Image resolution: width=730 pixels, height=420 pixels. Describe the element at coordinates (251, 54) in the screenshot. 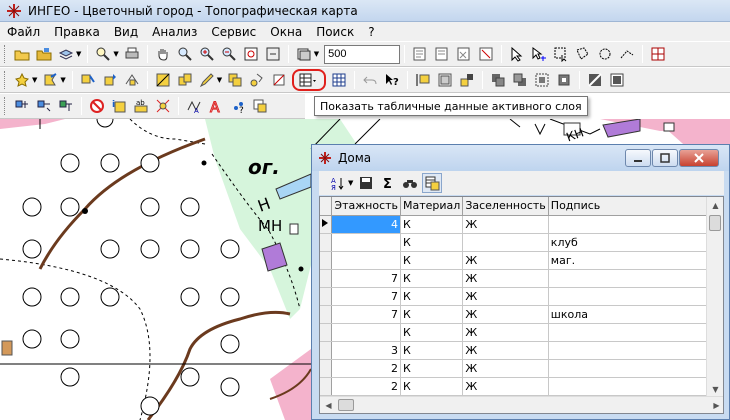

I see `zoom-extent-icon` at that location.